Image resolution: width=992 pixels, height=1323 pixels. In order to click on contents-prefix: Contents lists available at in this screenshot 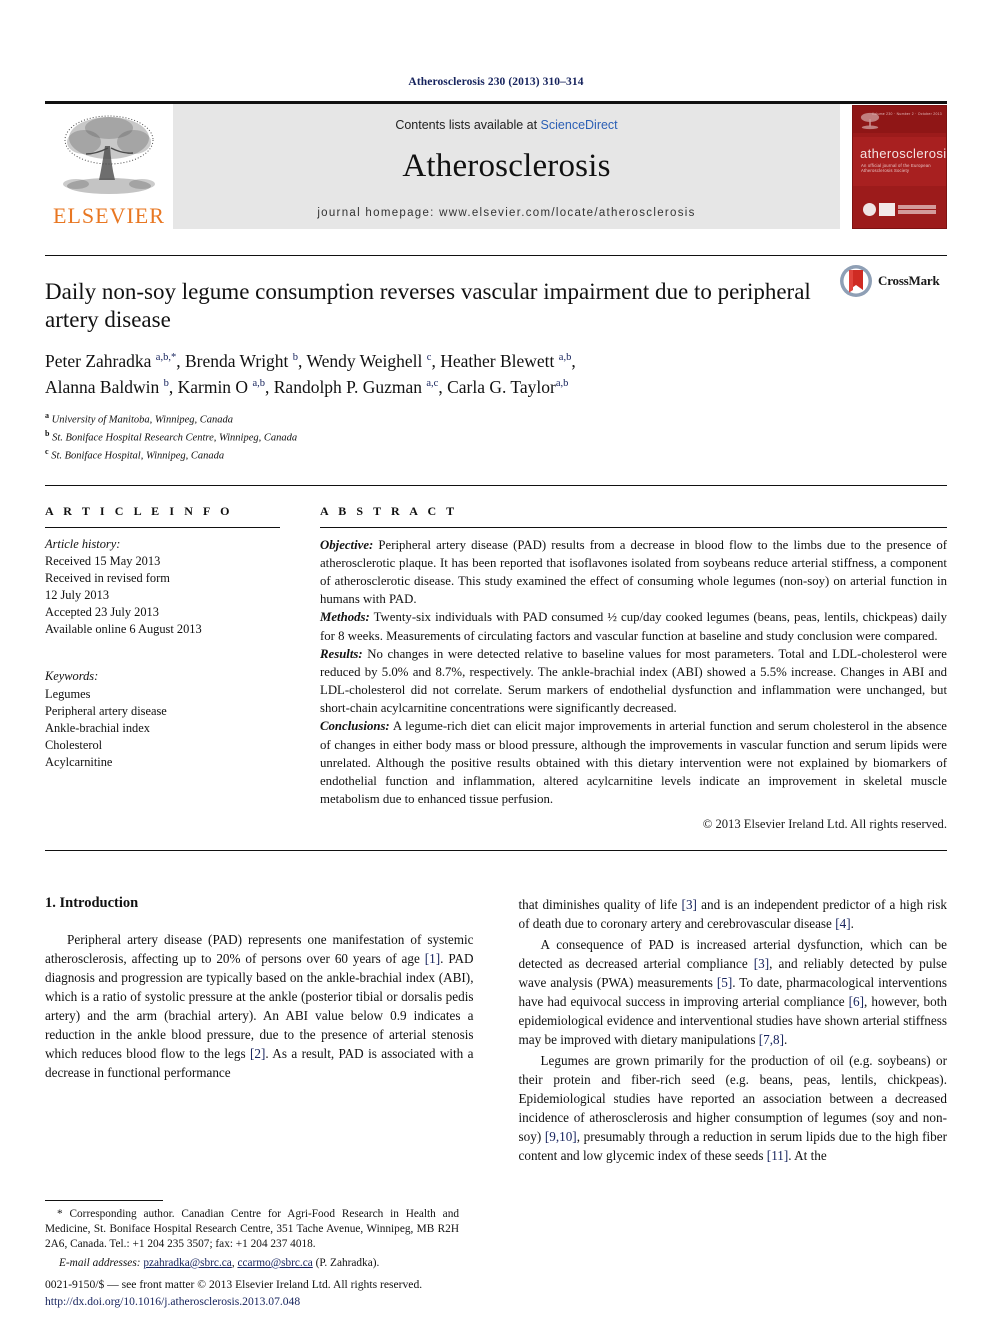, I will do `click(468, 125)`.